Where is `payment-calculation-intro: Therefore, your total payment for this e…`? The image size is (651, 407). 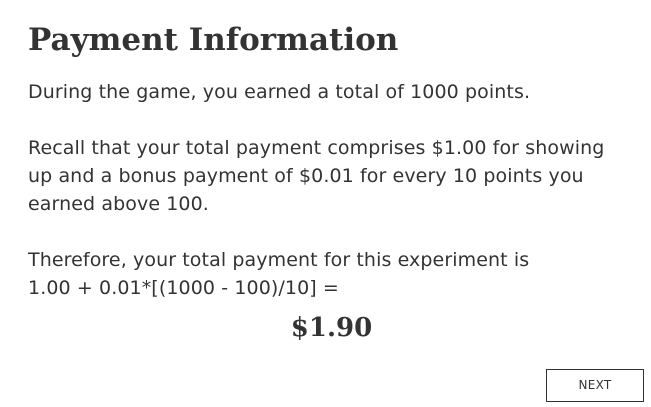 payment-calculation-intro: Therefore, your total payment for this e… is located at coordinates (279, 260).